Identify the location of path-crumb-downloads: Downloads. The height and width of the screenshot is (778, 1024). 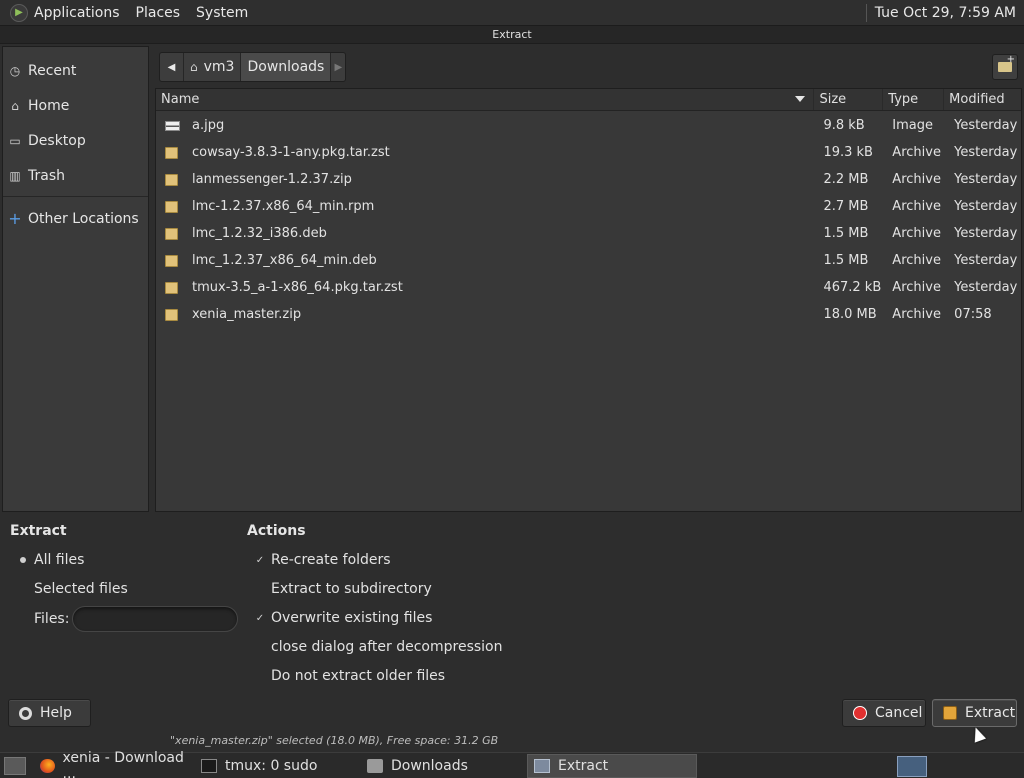
(286, 67).